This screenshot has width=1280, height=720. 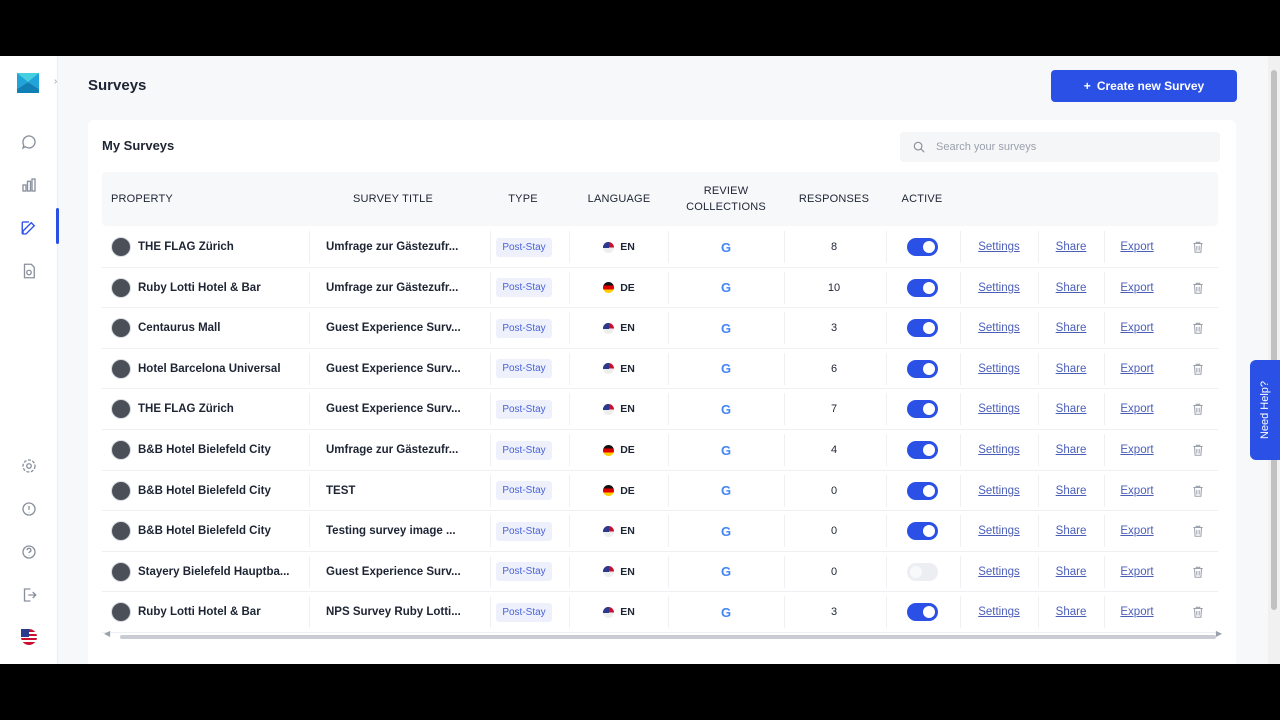 What do you see at coordinates (726, 199) in the screenshot?
I see `column-header-review-collections: REVIEW COLLECTIONS` at bounding box center [726, 199].